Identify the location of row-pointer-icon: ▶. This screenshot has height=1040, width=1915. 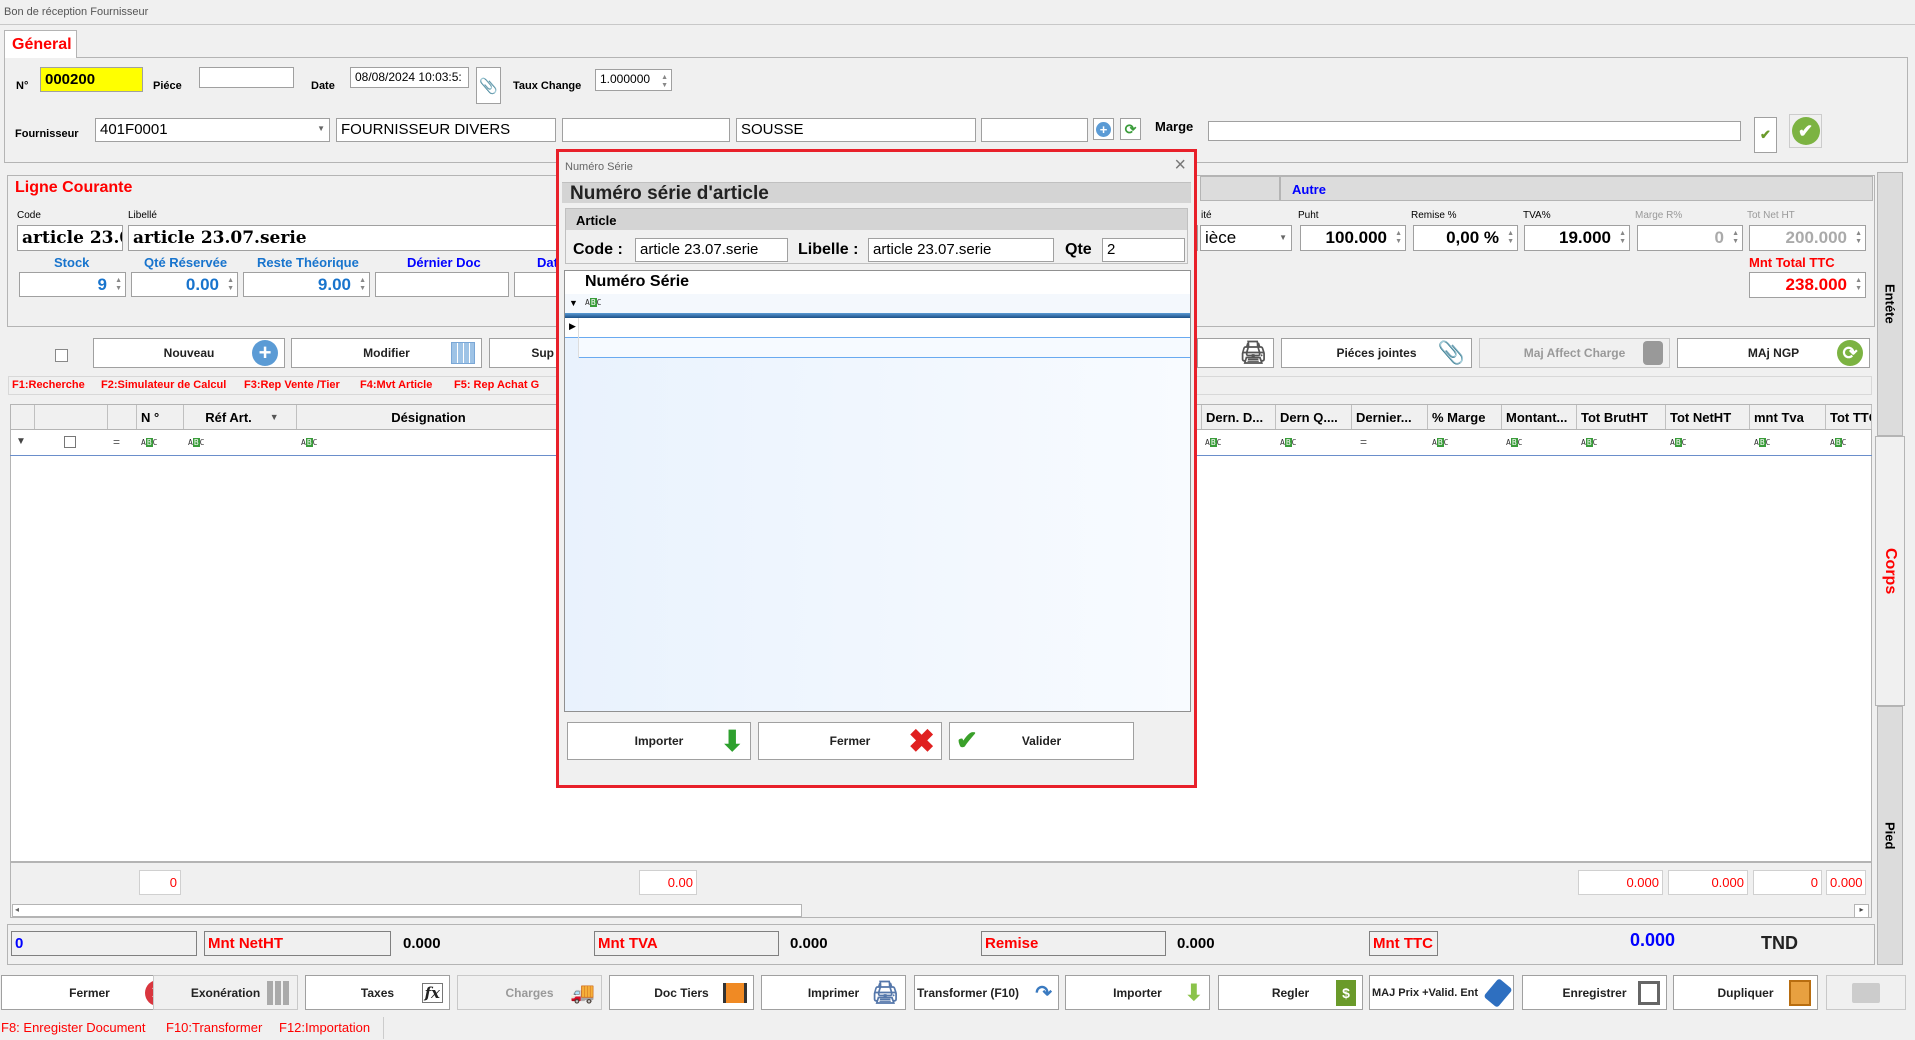
(572, 326).